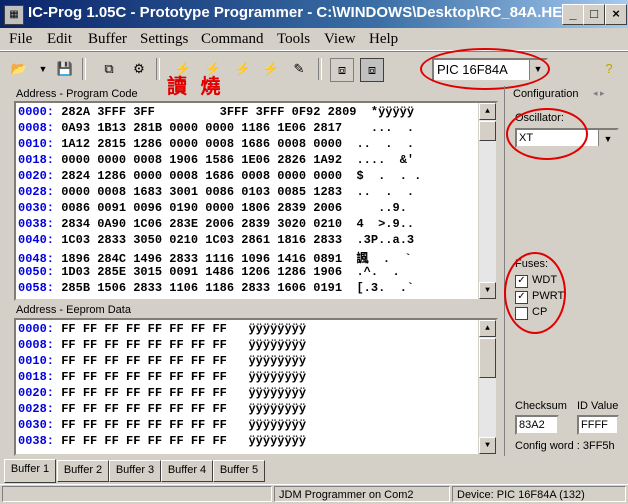 The image size is (628, 504). Describe the element at coordinates (609, 69) in the screenshot. I see `help-icon: ?` at that location.